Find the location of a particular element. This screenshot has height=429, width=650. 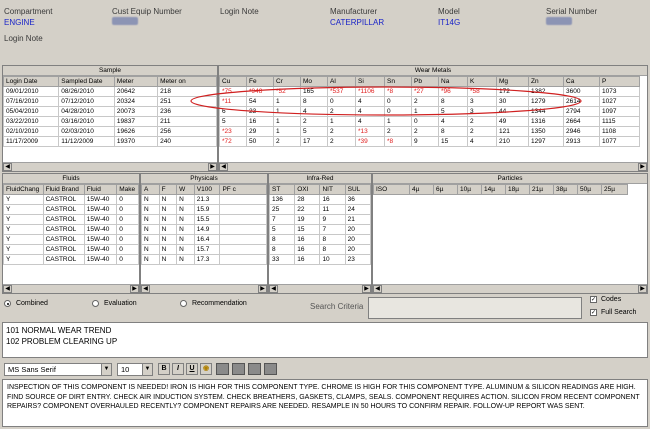

table-row: 03/22/2010 03/16/2010 19837 211 is located at coordinates (110, 121).